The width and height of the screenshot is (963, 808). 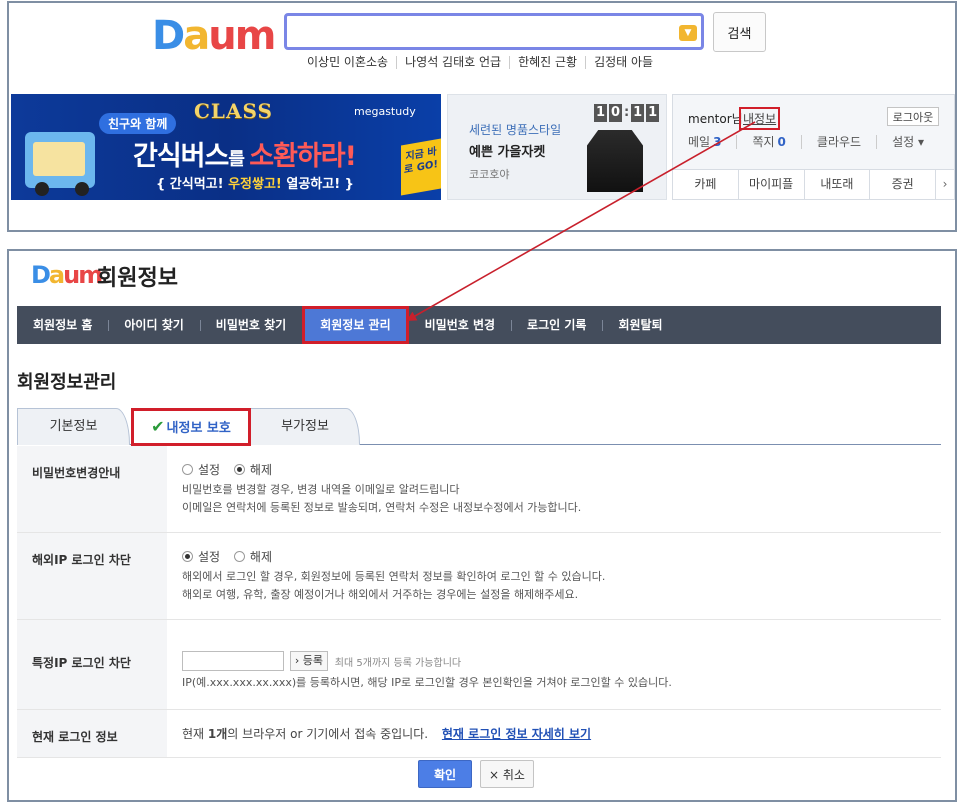 What do you see at coordinates (239, 469) in the screenshot?
I see `radio-circle-checked` at bounding box center [239, 469].